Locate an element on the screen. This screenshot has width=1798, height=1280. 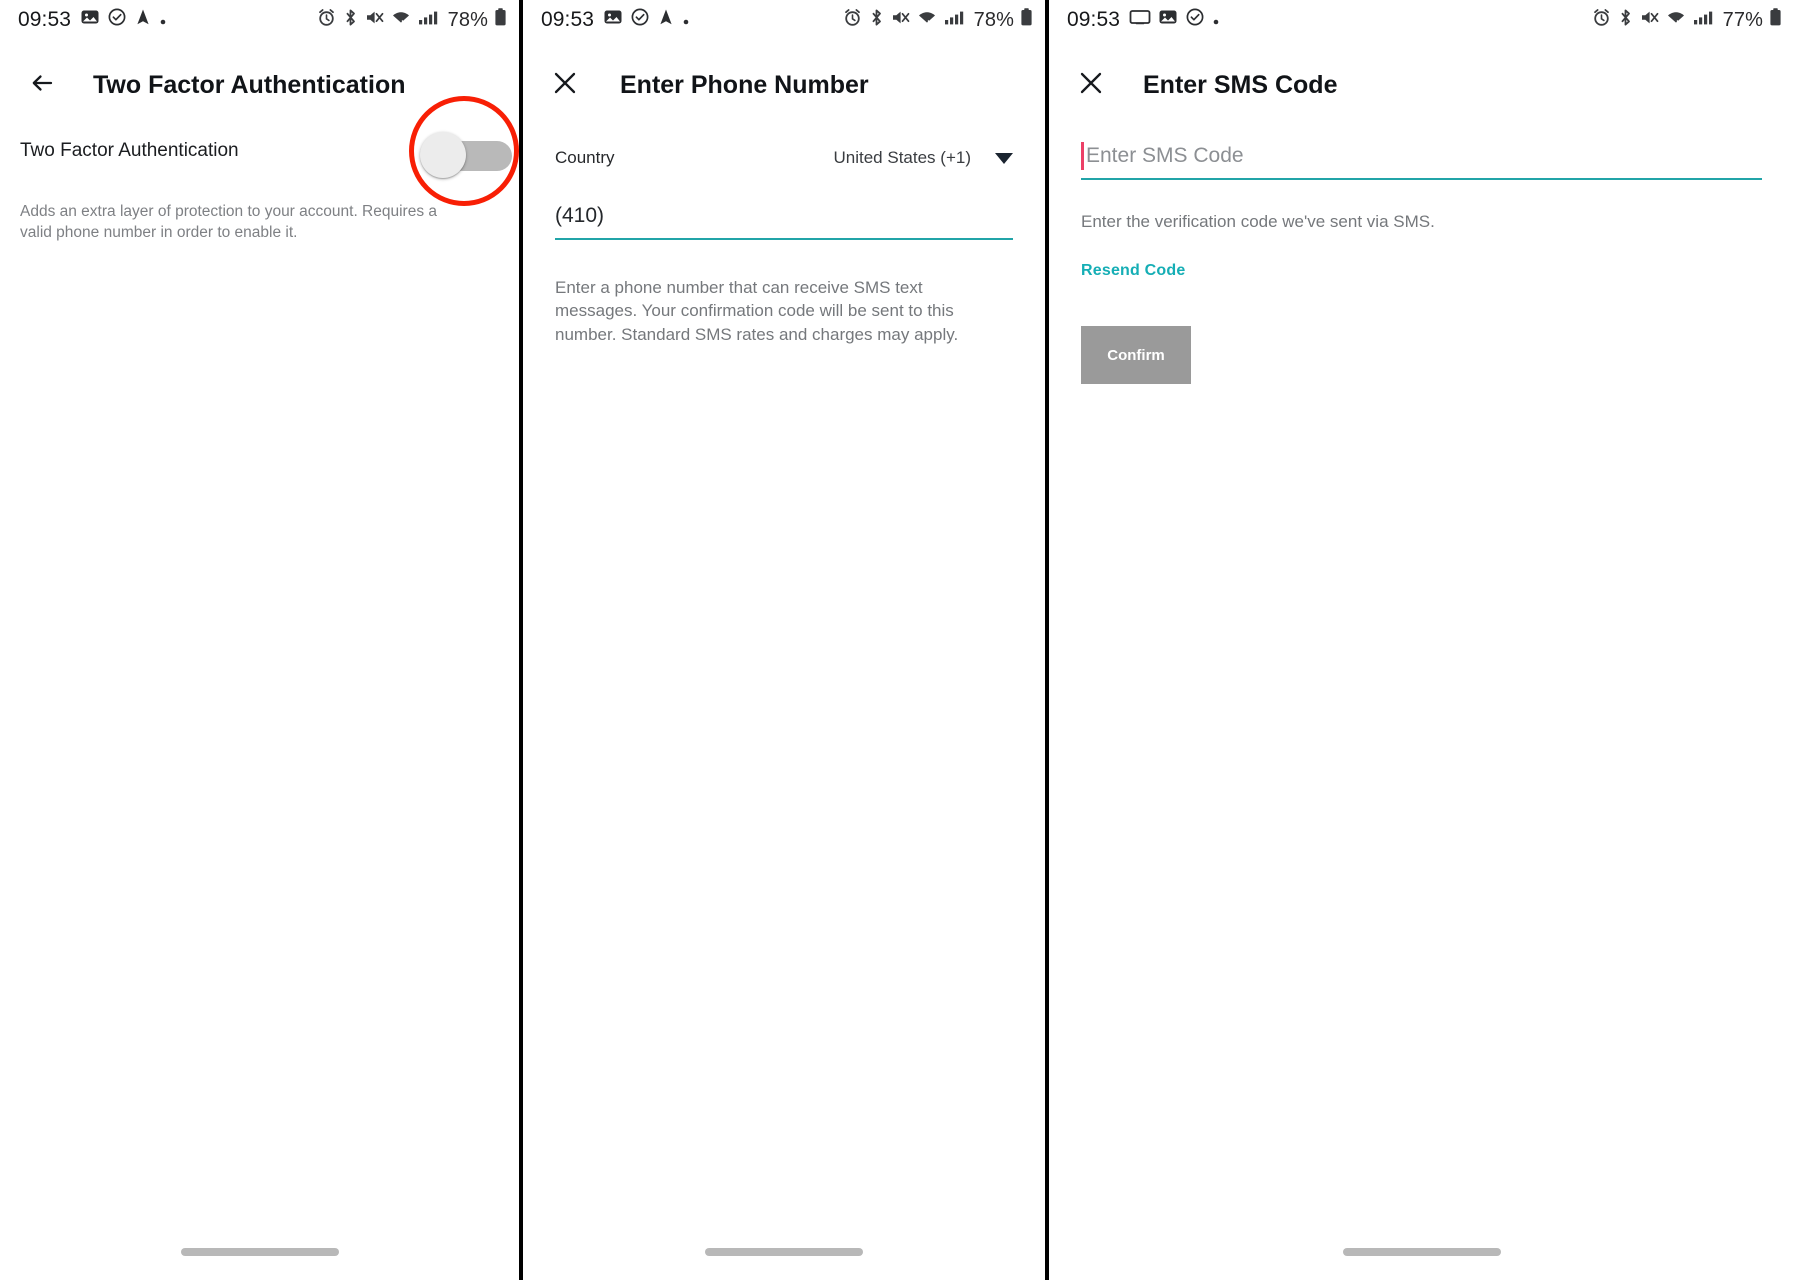
sms-code-input: Enter SMS Code is located at coordinates (1421, 160).